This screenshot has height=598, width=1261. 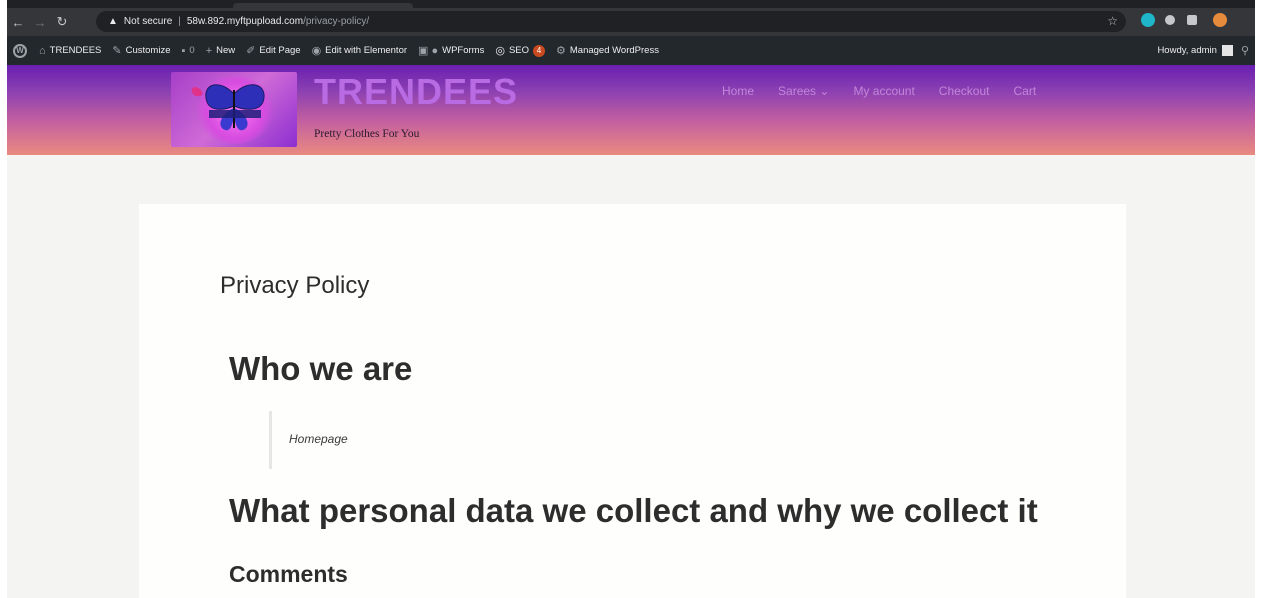 What do you see at coordinates (62, 22) in the screenshot?
I see `reload-icon: ↻` at bounding box center [62, 22].